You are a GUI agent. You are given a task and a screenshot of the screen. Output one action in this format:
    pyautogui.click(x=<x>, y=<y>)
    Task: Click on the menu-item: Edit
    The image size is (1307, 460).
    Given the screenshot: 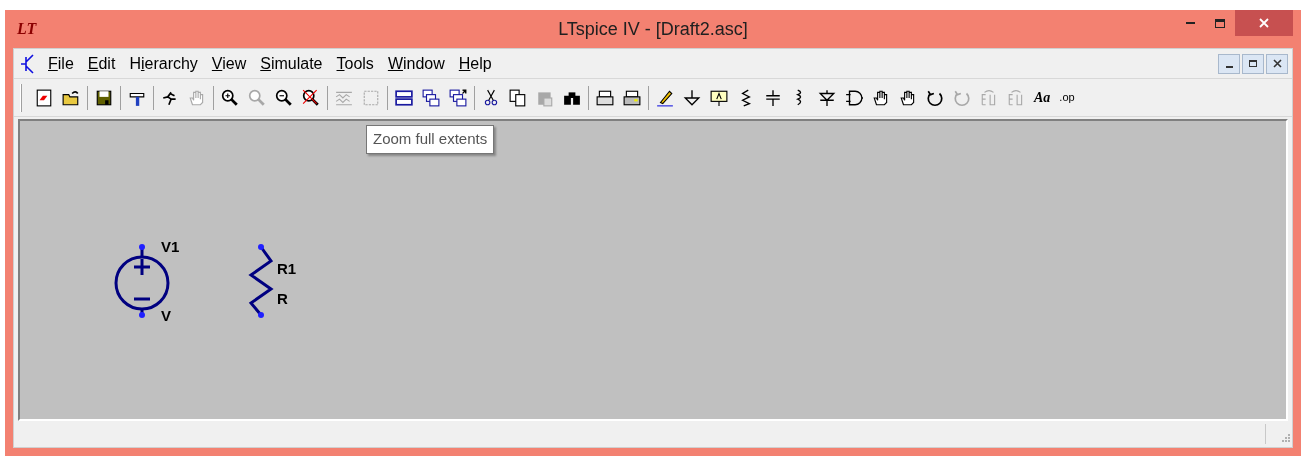 What is the action you would take?
    pyautogui.click(x=101, y=63)
    